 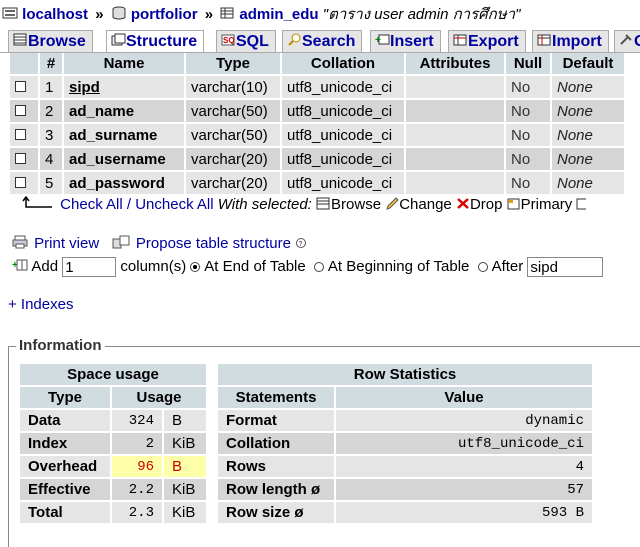 What do you see at coordinates (51, 135) in the screenshot?
I see `row-number: 3` at bounding box center [51, 135].